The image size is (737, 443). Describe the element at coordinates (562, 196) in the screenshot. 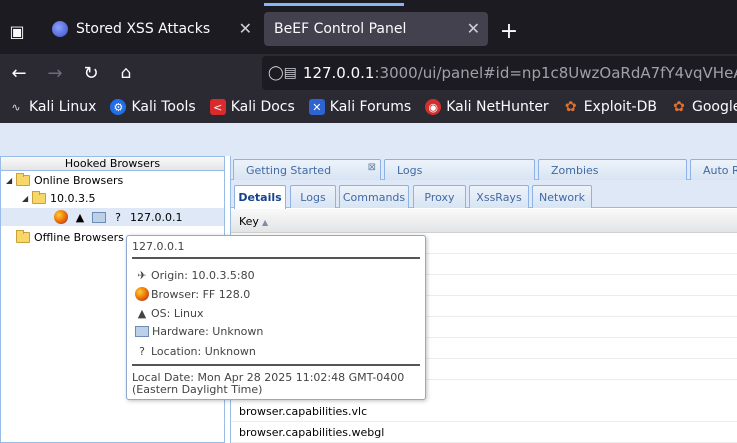

I see `tab-network: Network` at that location.